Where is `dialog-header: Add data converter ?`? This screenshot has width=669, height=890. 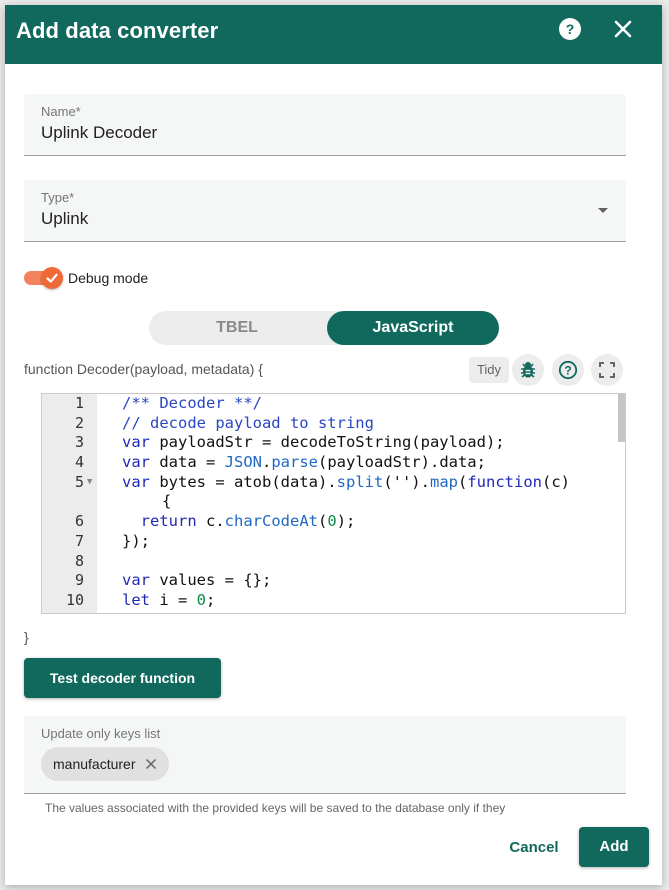
dialog-header: Add data converter ? is located at coordinates (333, 34).